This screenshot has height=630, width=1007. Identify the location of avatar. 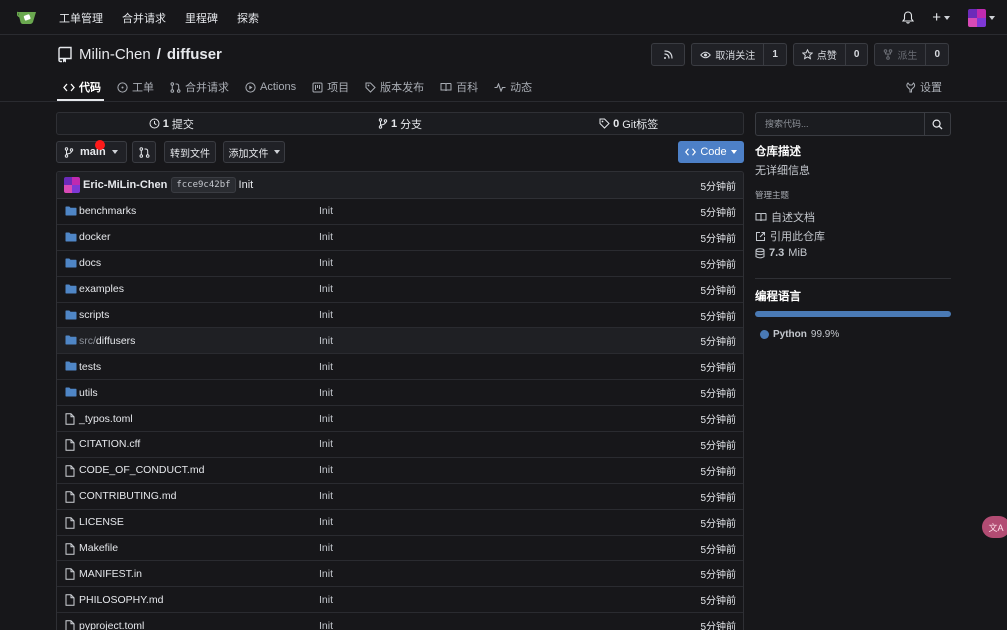
(72, 185).